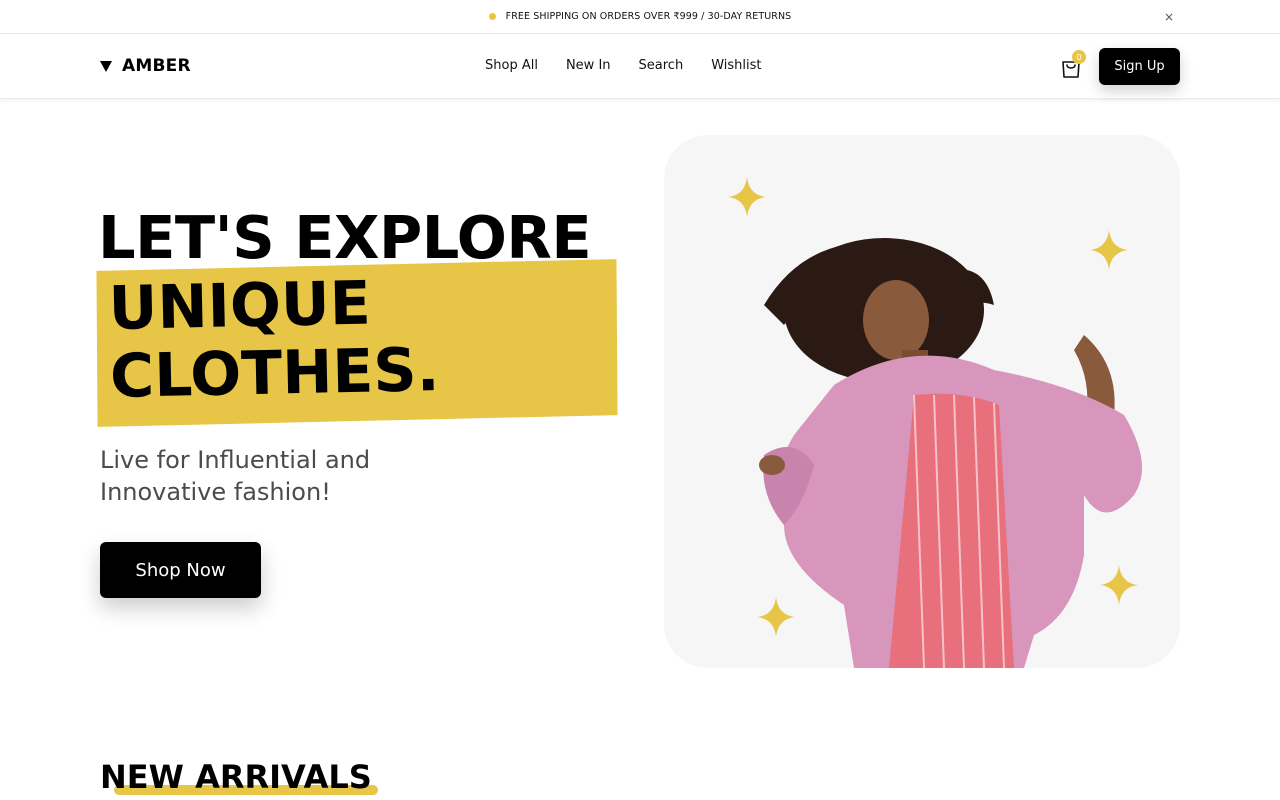 The height and width of the screenshot is (800, 1280). I want to click on main-nav: Shop All New In Search Wishlist, so click(637, 65).